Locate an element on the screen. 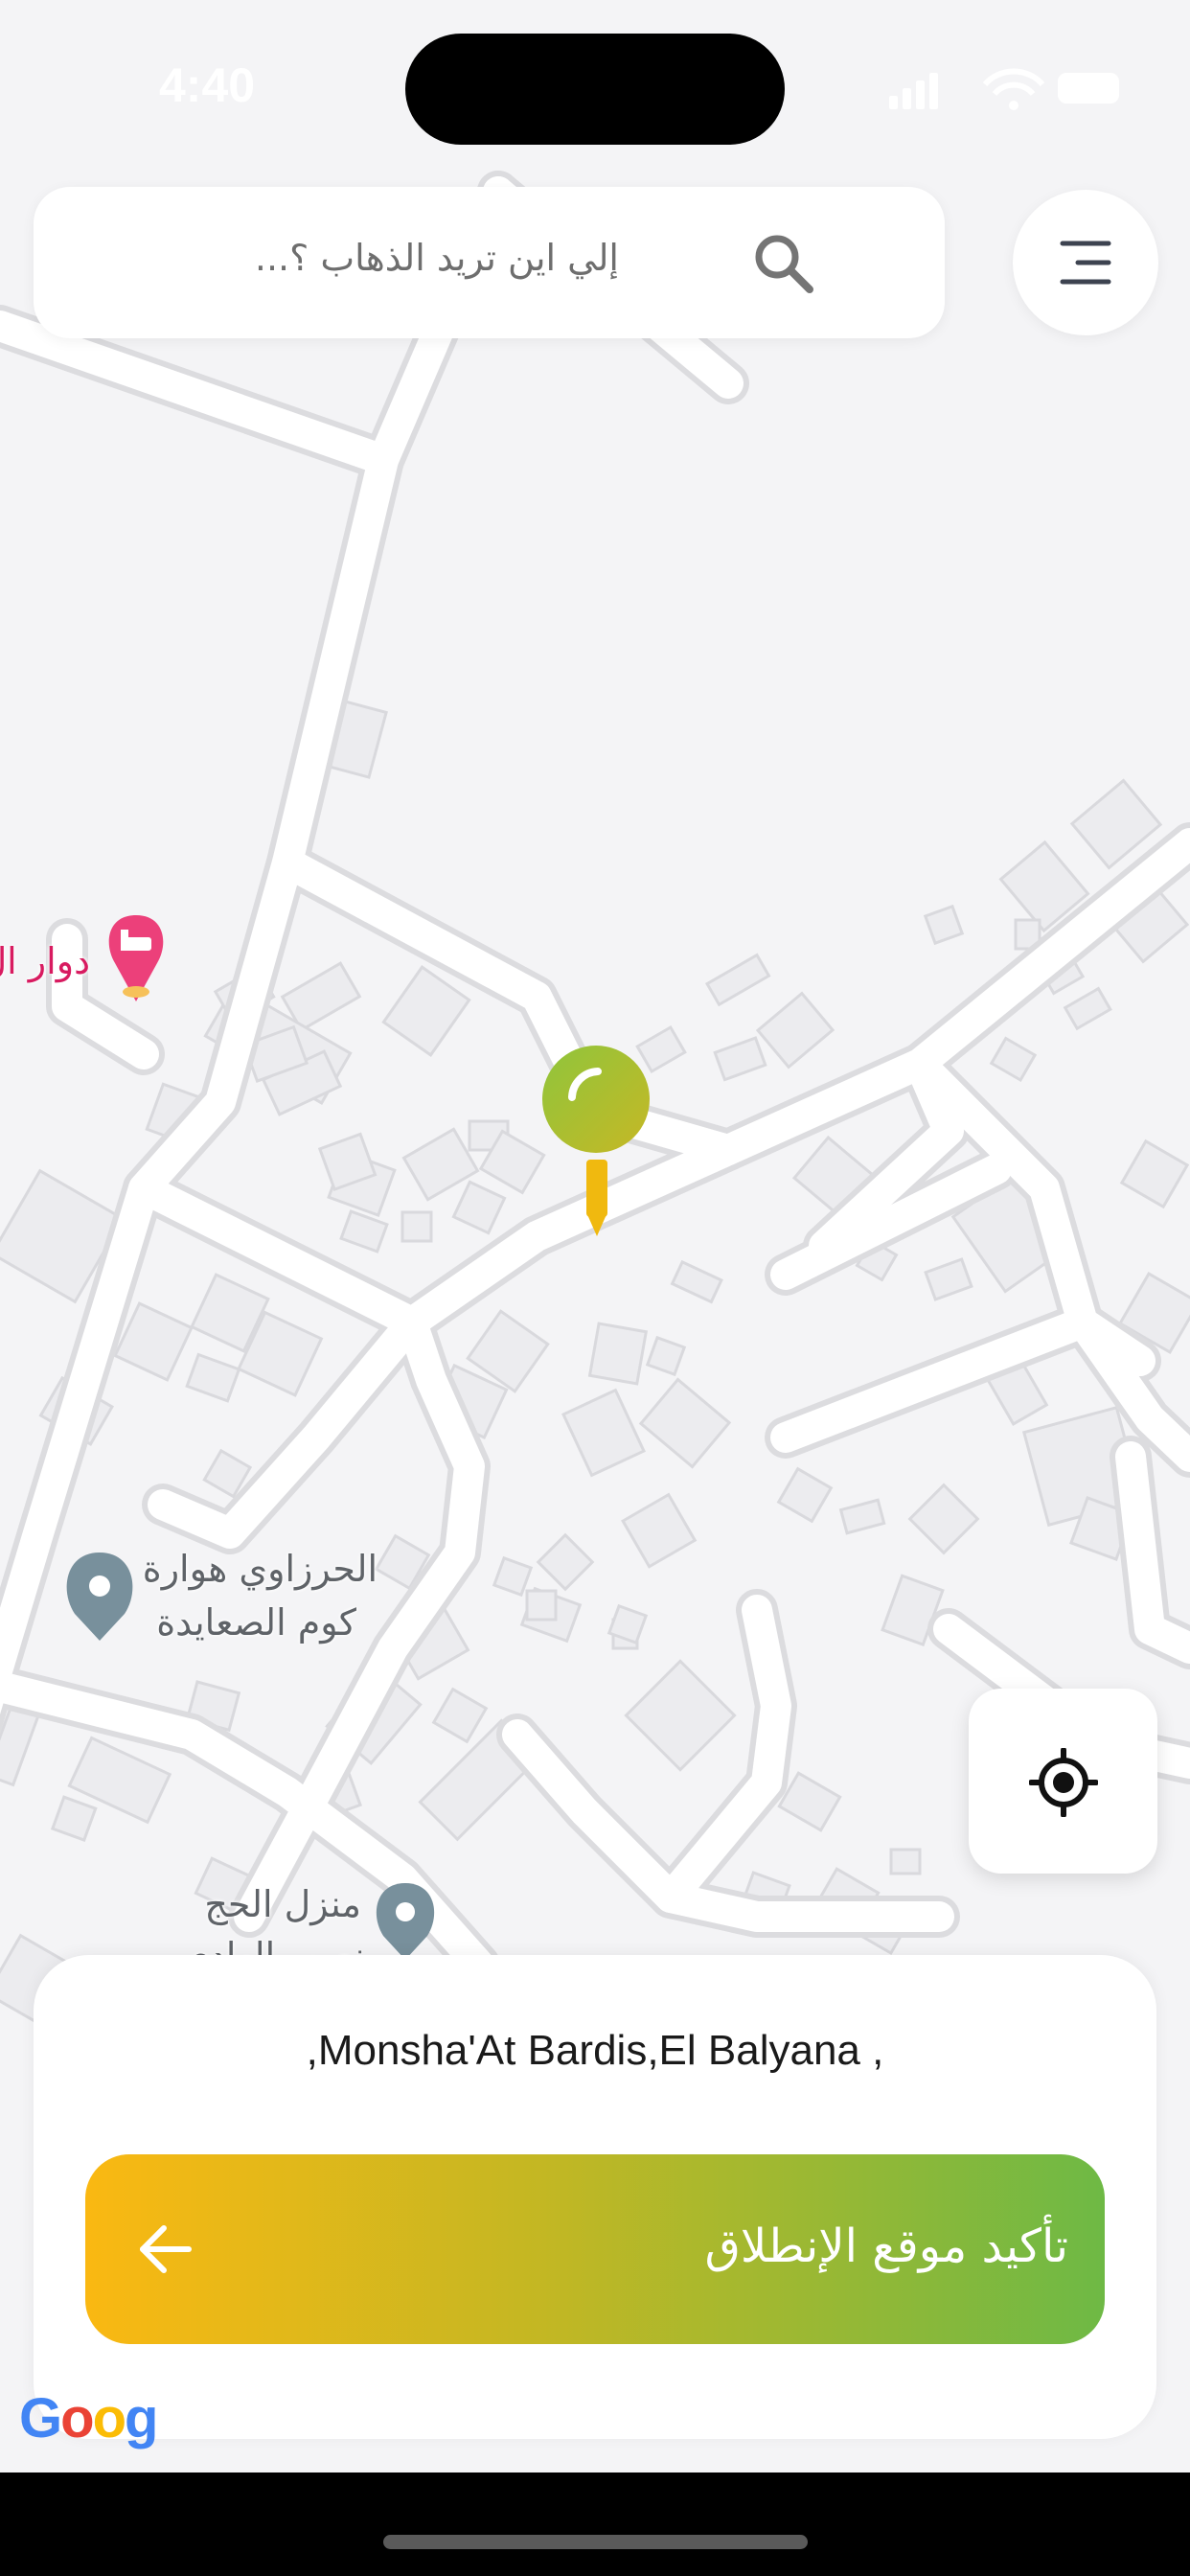 The height and width of the screenshot is (2576, 1190). arrow-left-icon is located at coordinates (166, 2249).